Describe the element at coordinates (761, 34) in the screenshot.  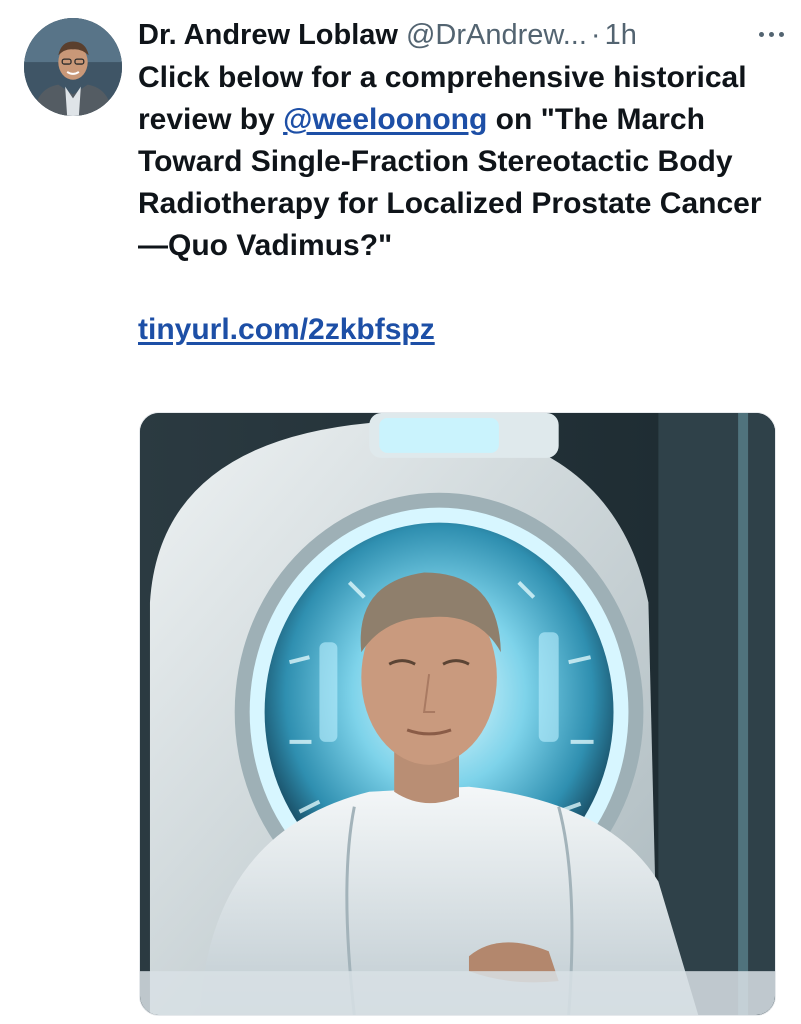
I see `more-horizontal-icon` at that location.